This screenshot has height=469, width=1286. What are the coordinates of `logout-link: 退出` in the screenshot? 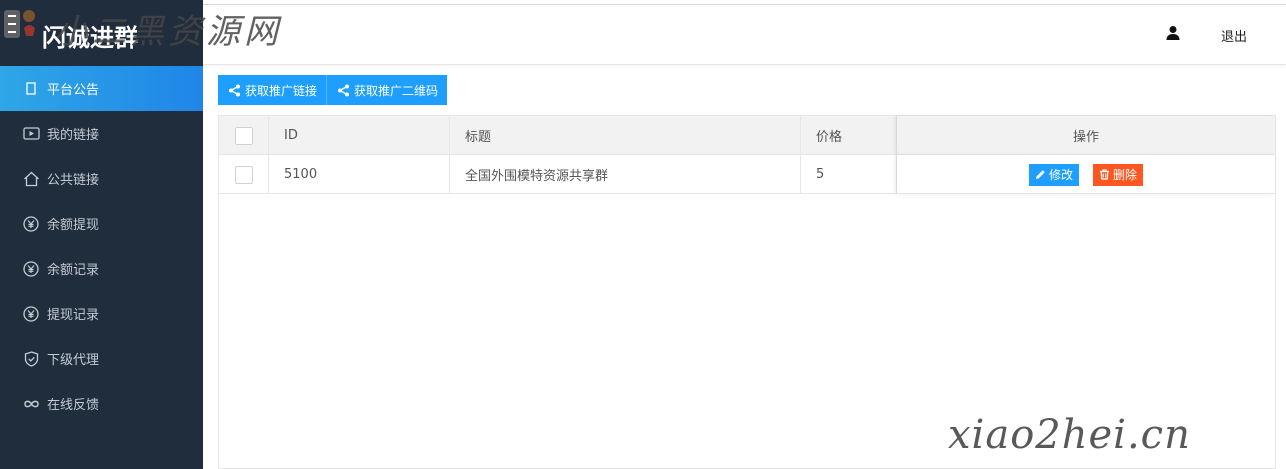 It's located at (1234, 35).